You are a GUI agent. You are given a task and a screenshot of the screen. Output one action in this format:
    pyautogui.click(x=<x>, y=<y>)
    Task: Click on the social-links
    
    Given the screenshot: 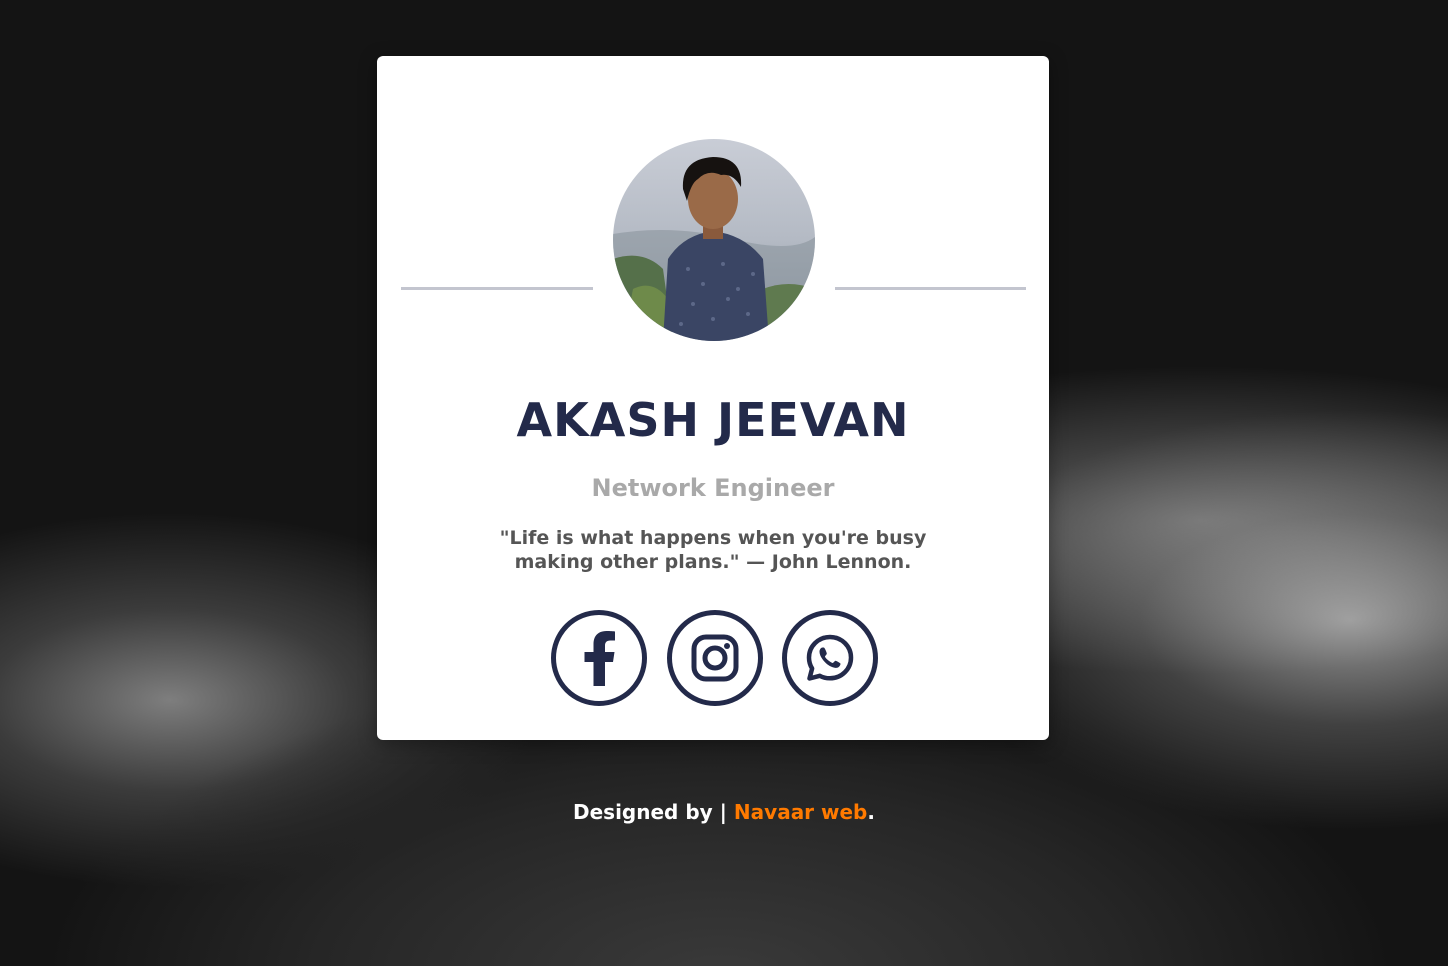 What is the action you would take?
    pyautogui.click(x=714, y=658)
    